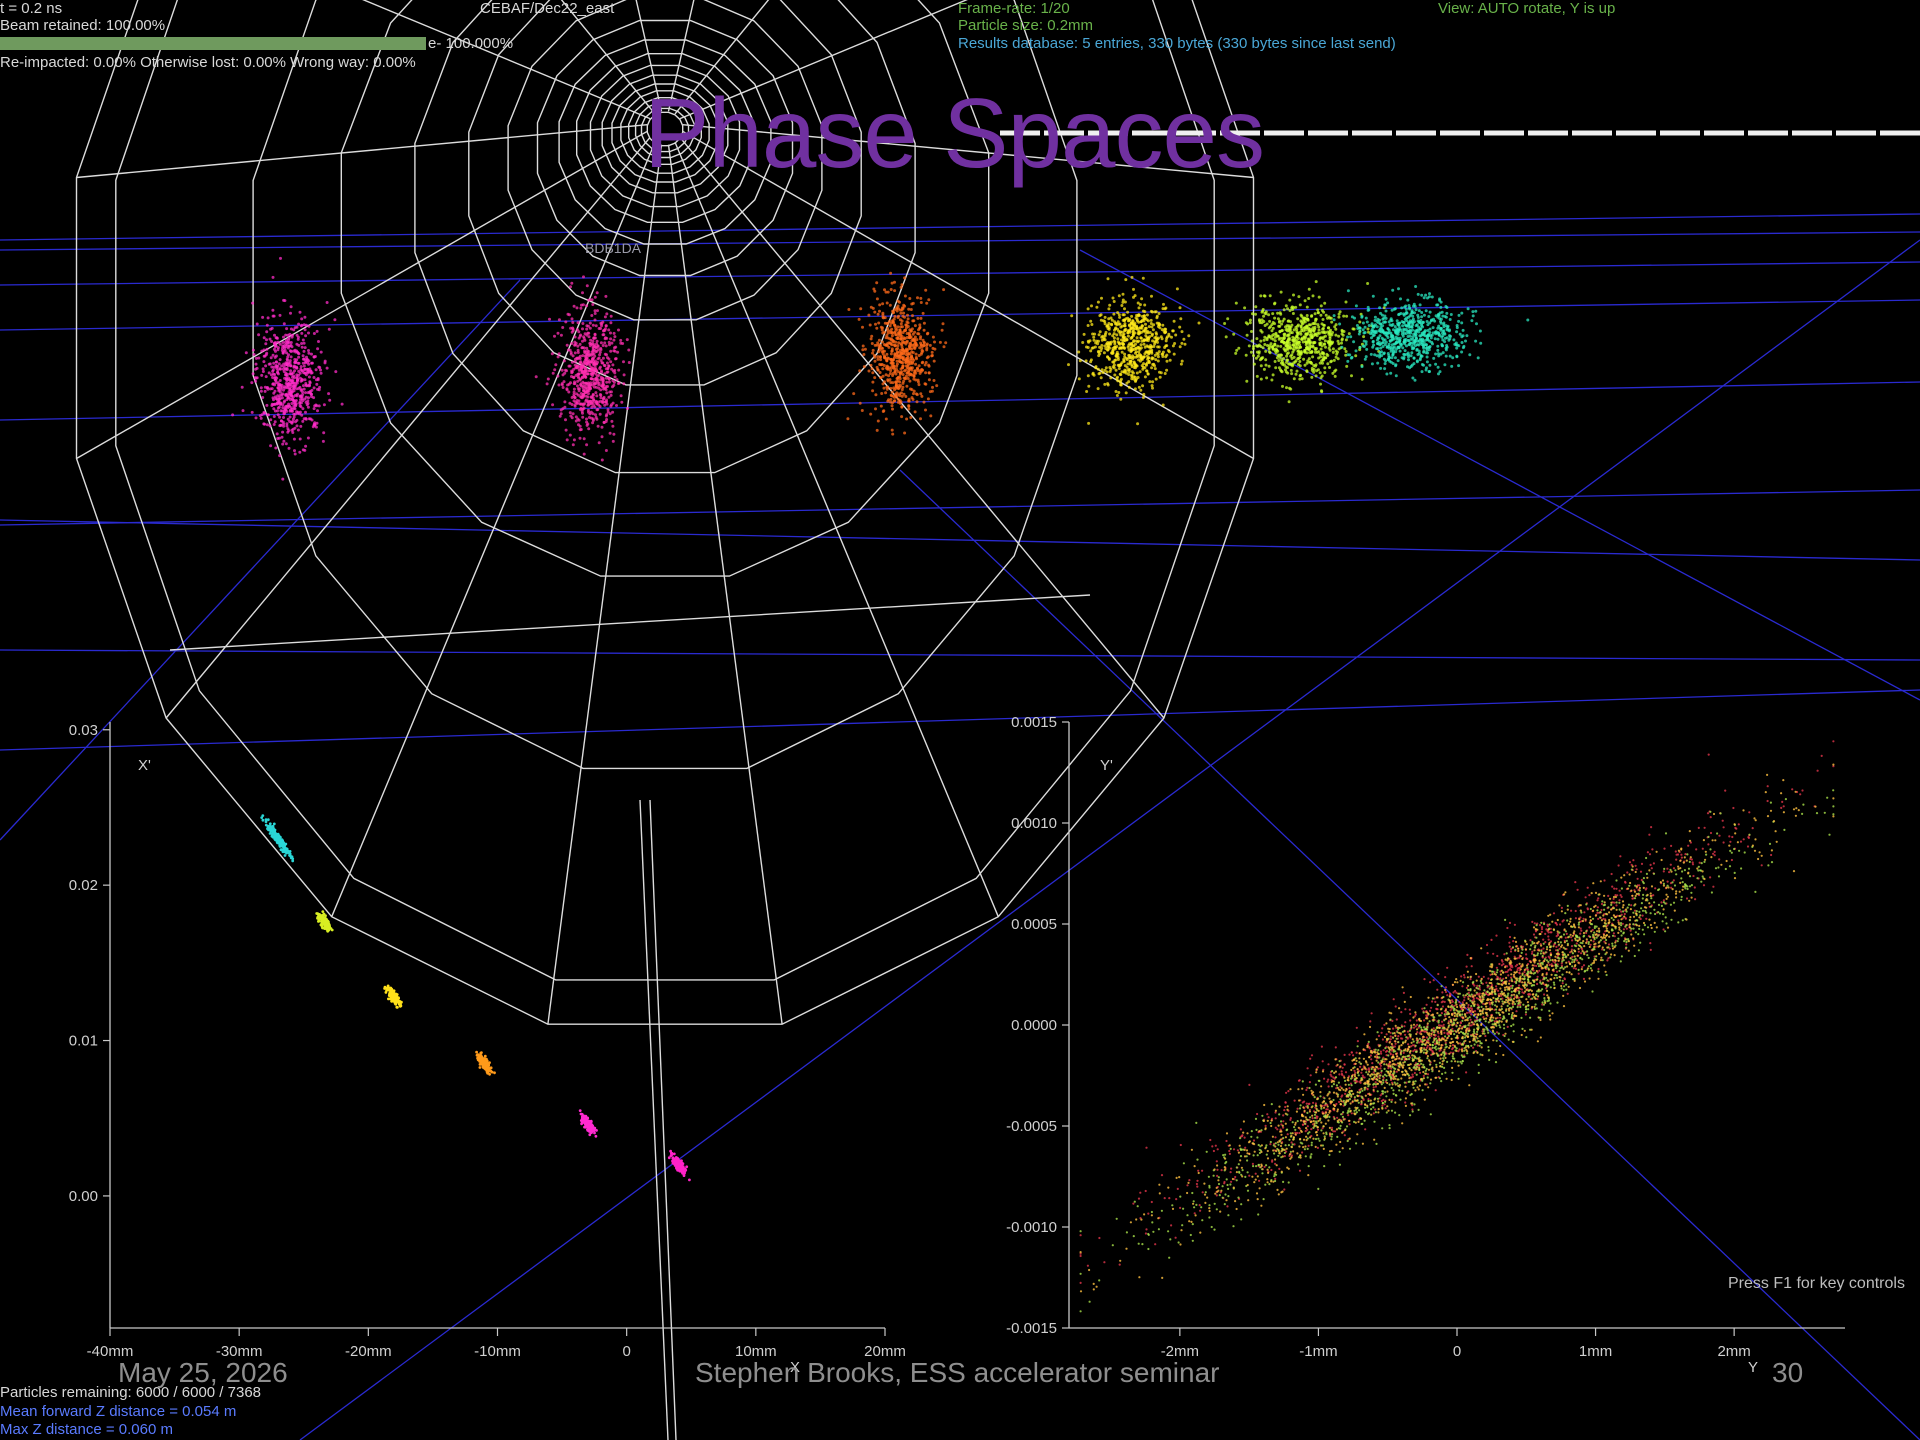  I want to click on slide-page-number: 30, so click(1788, 1372).